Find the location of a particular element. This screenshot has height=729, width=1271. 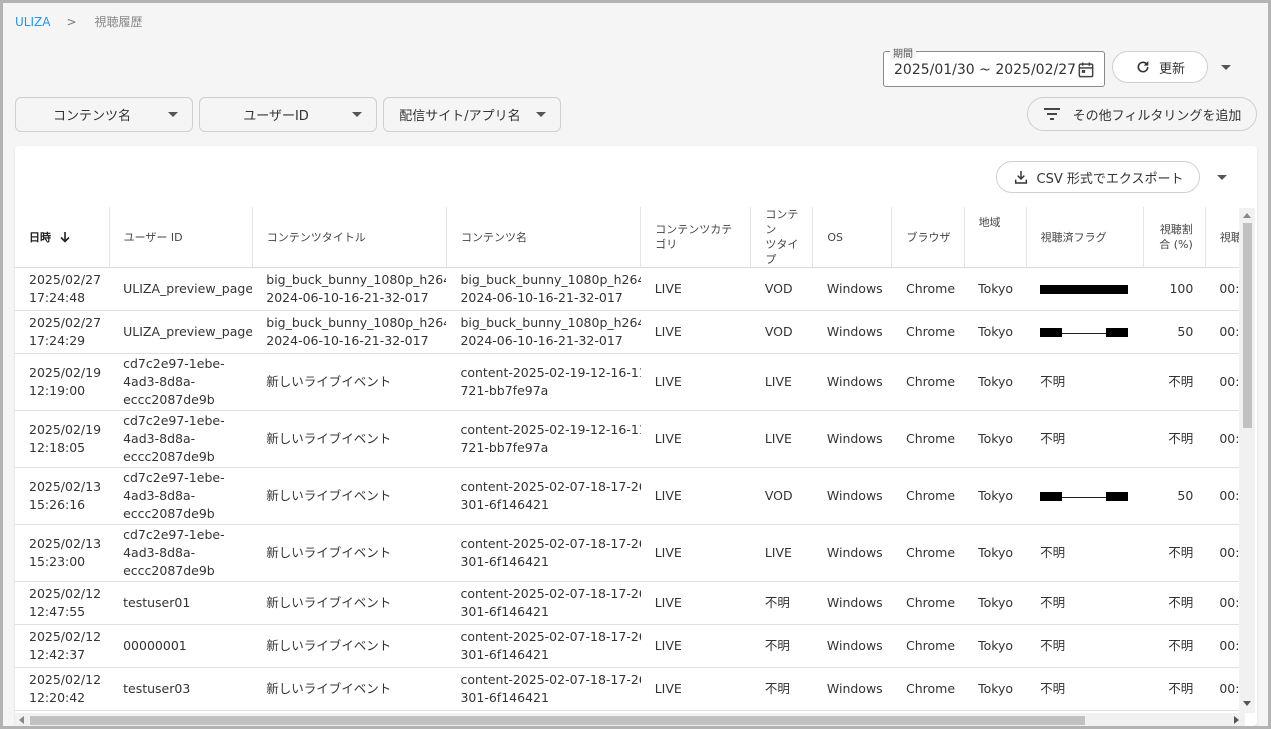

table-row: 2025/02/12 content-2025-02-07-18-17-26- is located at coordinates (629, 711).